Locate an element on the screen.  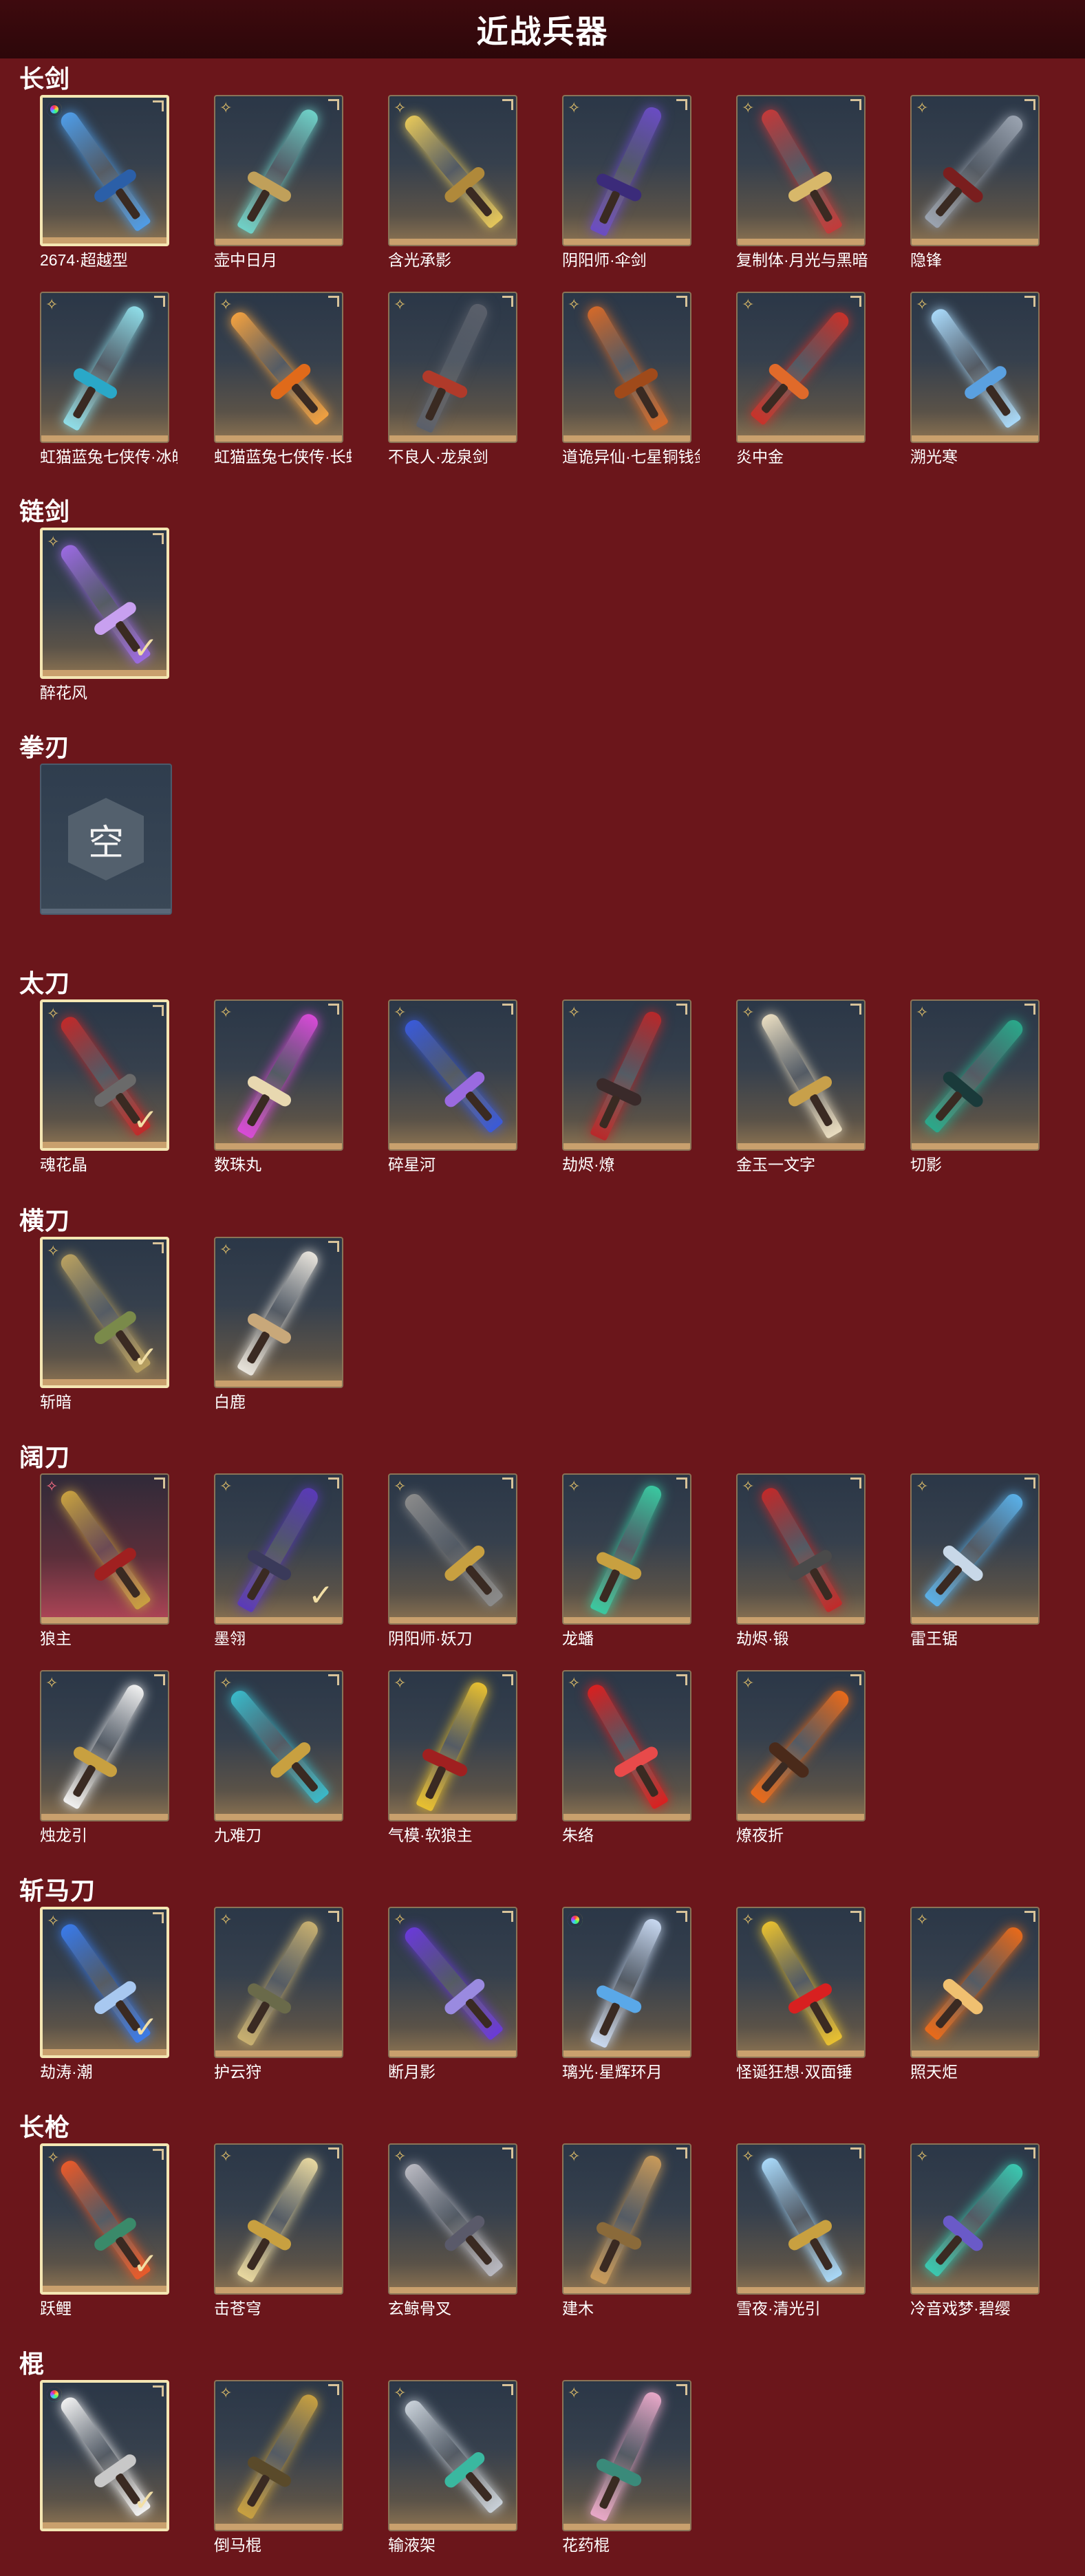
weapon-card: ✧ 烛龙引 is located at coordinates (106, 1758).